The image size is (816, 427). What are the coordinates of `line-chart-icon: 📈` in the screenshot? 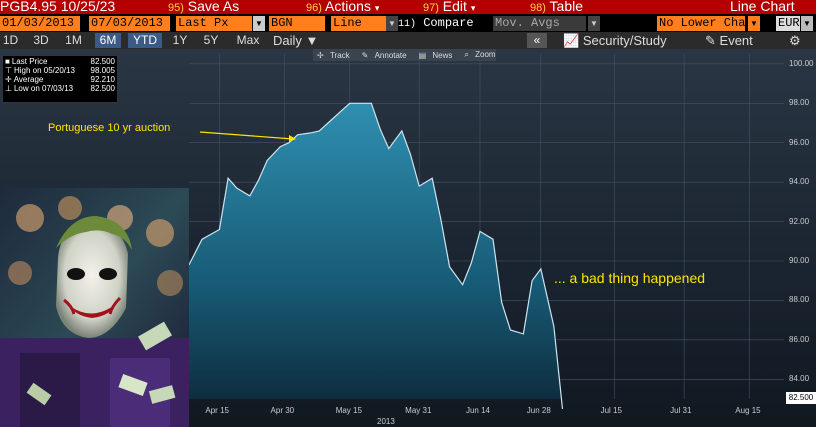 It's located at (571, 40).